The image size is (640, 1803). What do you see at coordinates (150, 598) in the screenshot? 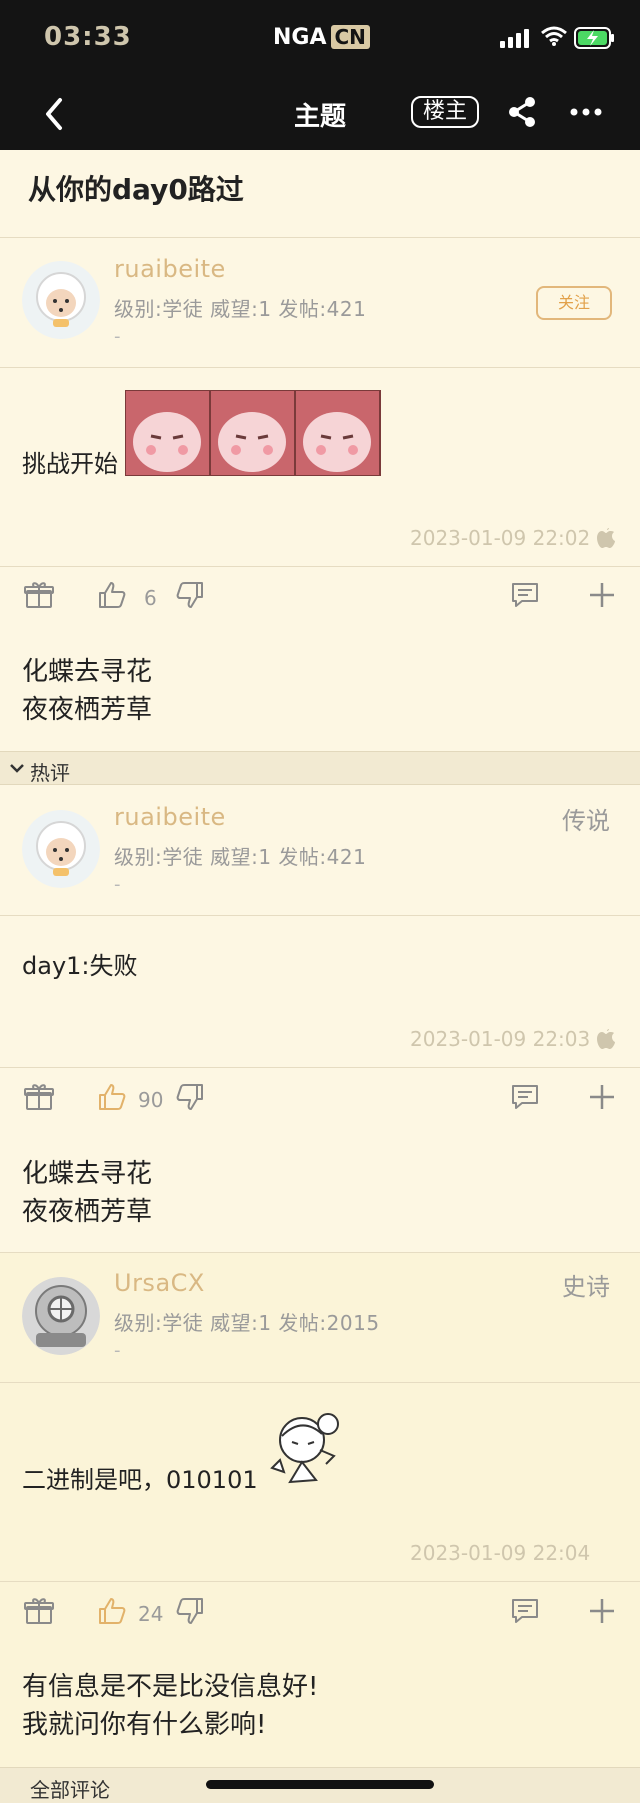
I see `like-count: 6` at bounding box center [150, 598].